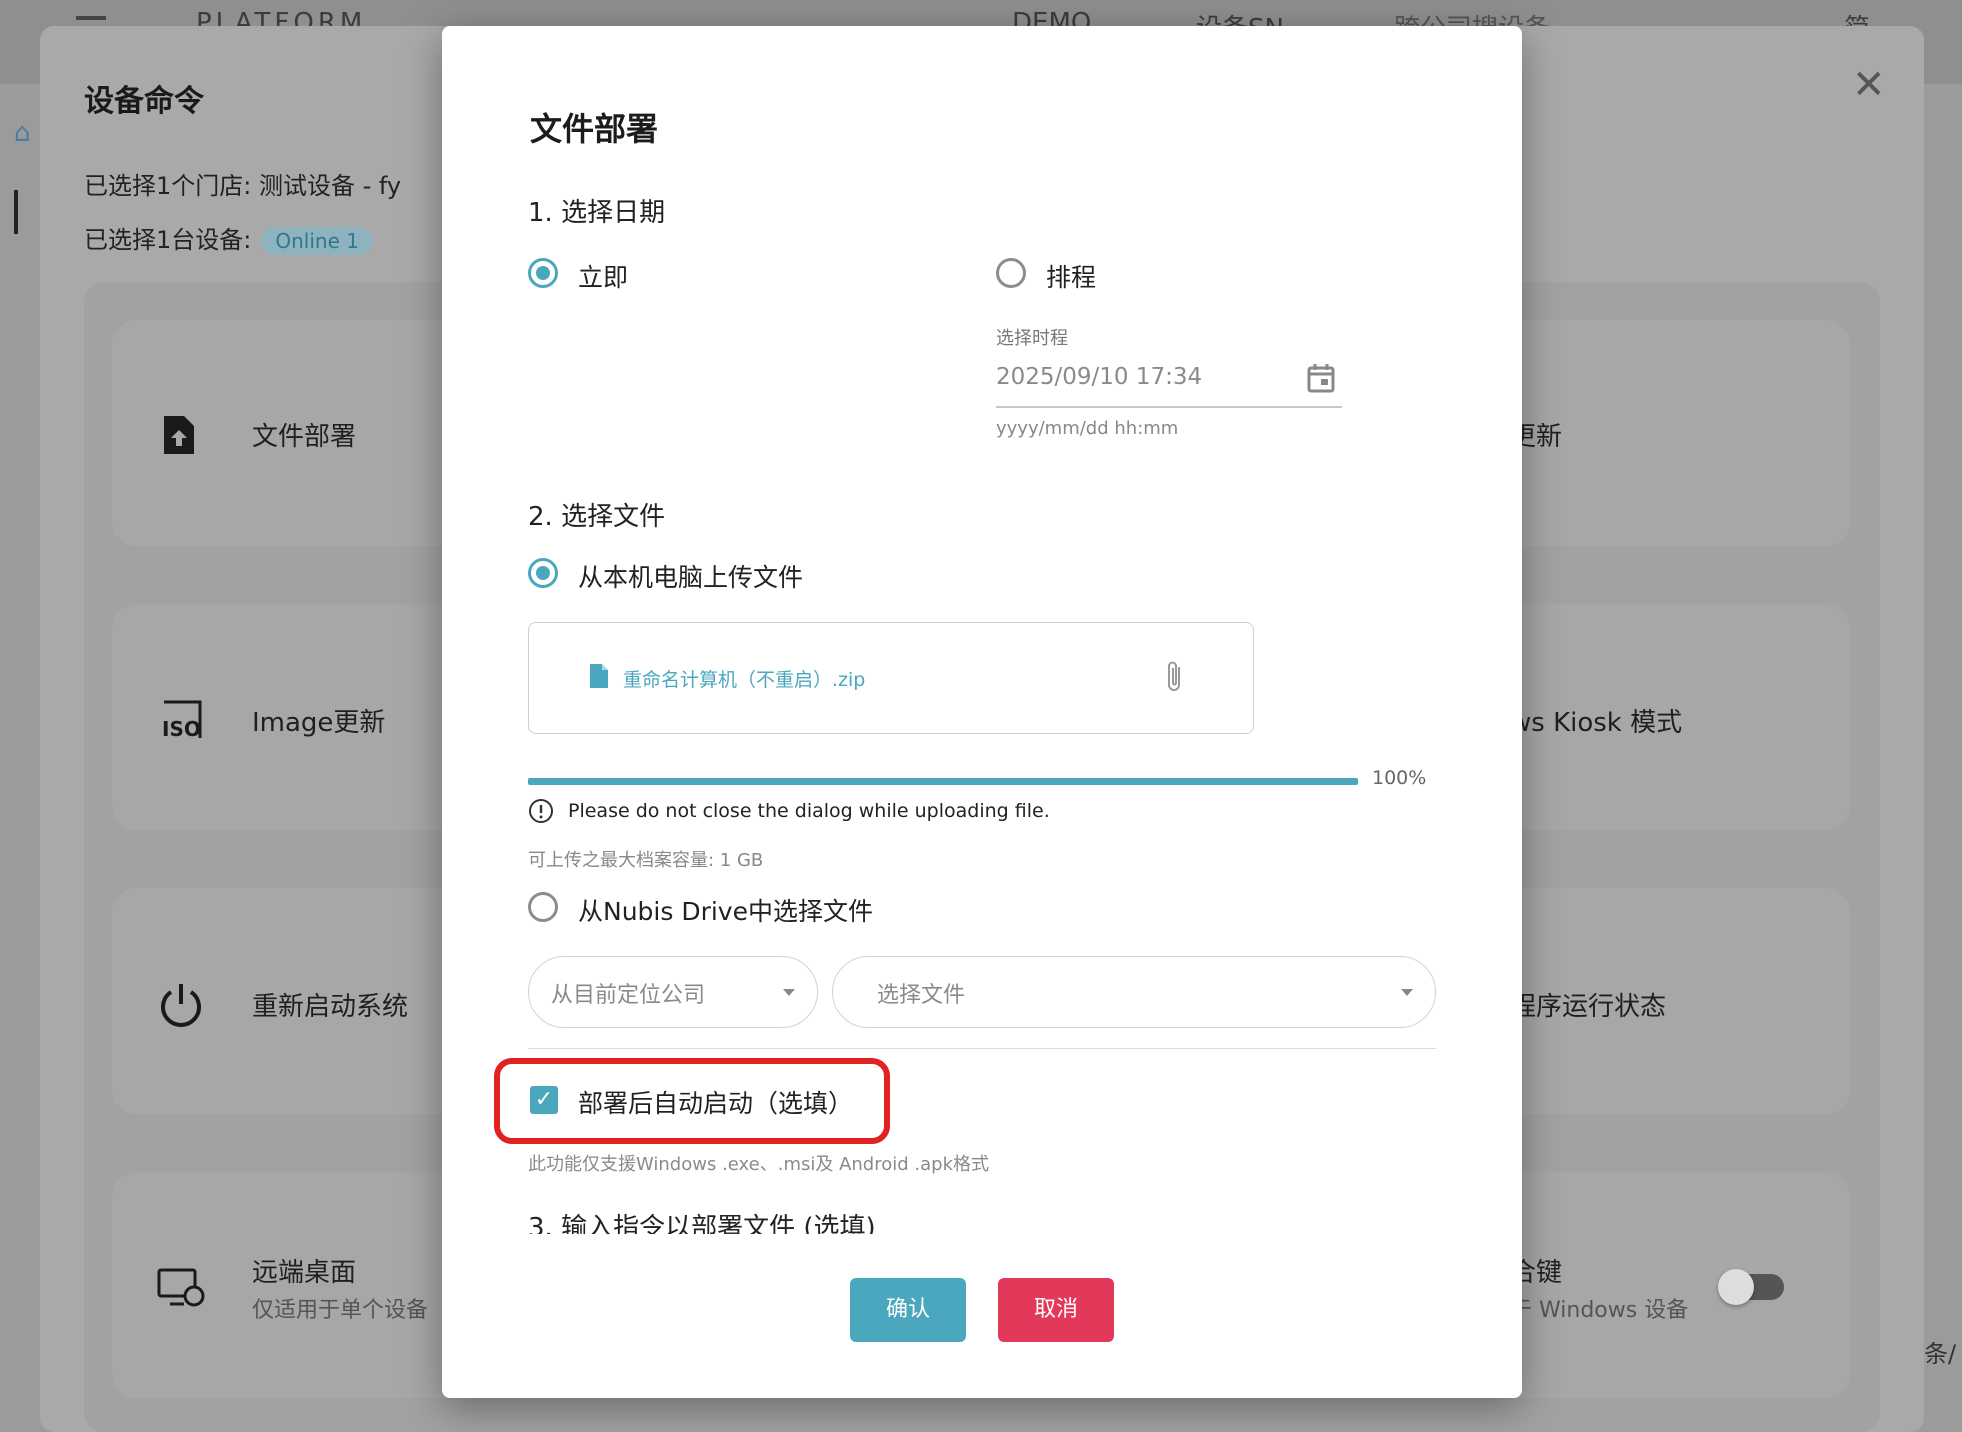  I want to click on radio-schedule, so click(1011, 273).